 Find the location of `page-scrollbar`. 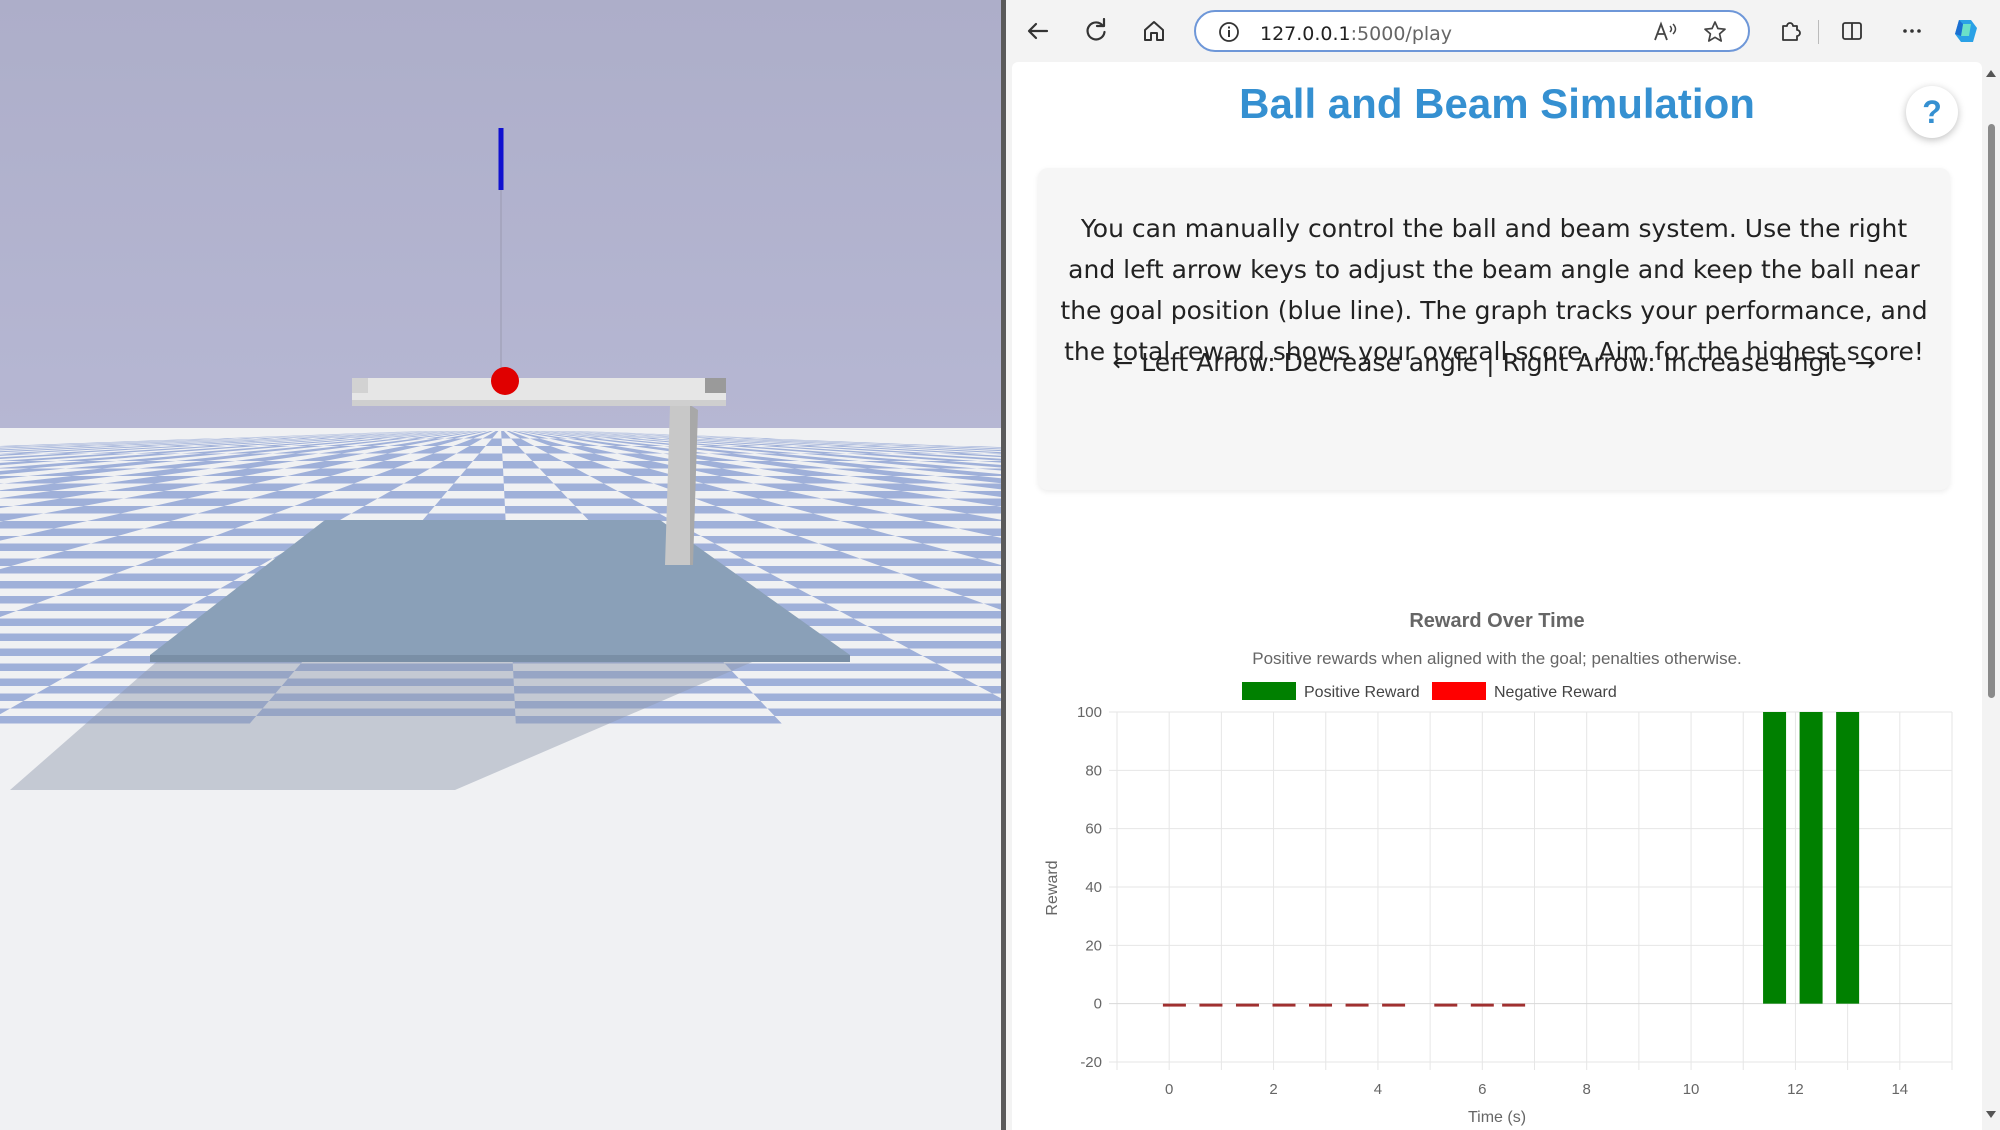

page-scrollbar is located at coordinates (1991, 596).